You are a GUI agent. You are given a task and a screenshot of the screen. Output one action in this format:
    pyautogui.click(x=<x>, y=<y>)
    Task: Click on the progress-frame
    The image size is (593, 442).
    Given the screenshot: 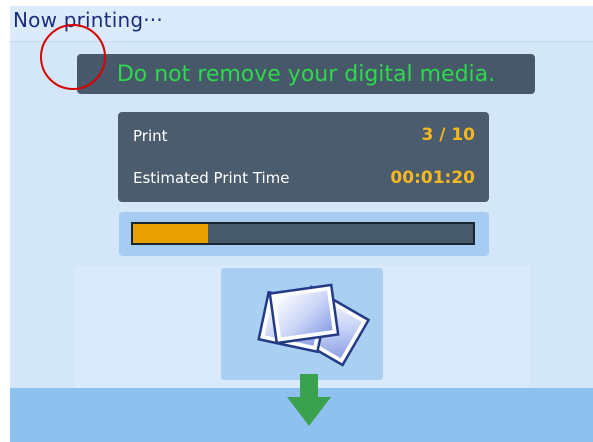 What is the action you would take?
    pyautogui.click(x=304, y=234)
    